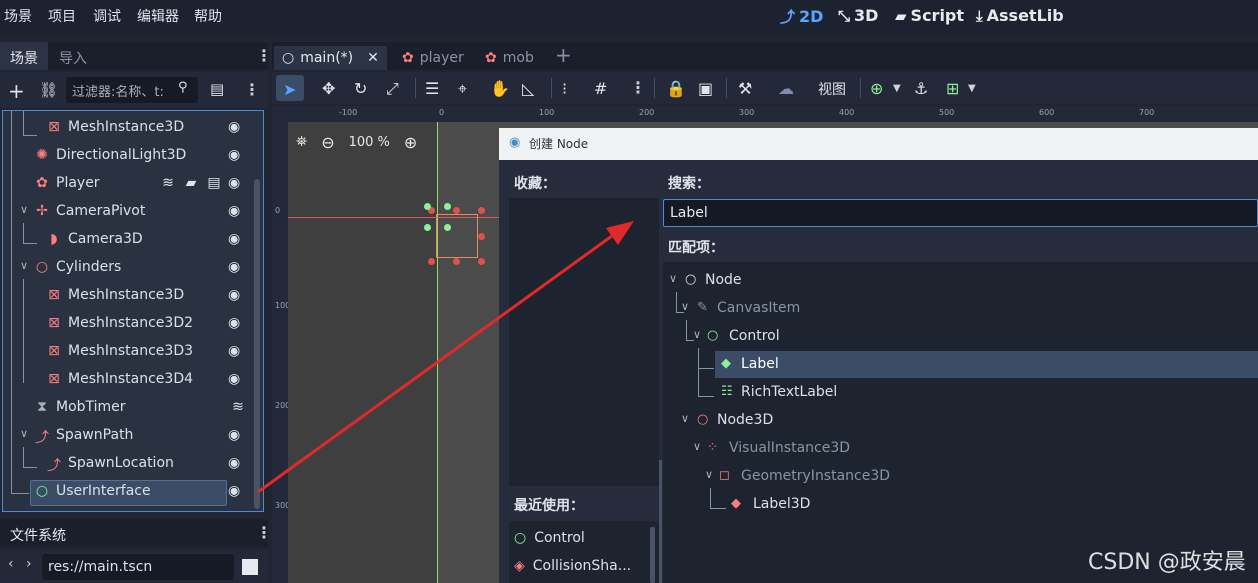 This screenshot has width=1258, height=583. I want to click on favorites-list, so click(584, 342).